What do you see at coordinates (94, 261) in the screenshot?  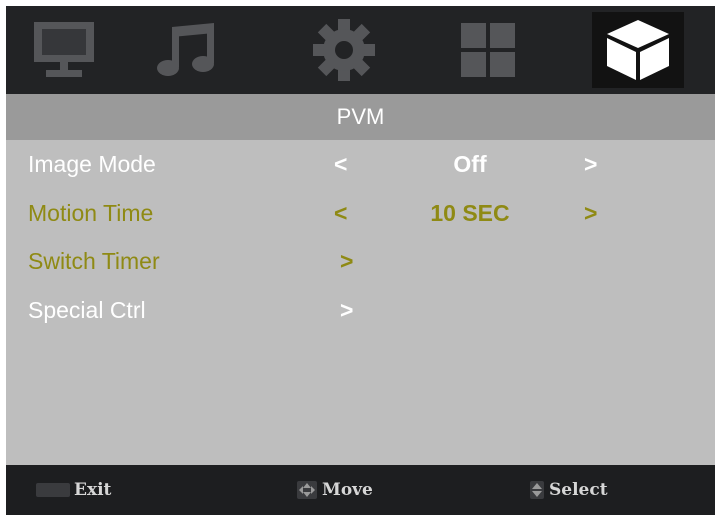 I see `menu-row-label: Switch Timer` at bounding box center [94, 261].